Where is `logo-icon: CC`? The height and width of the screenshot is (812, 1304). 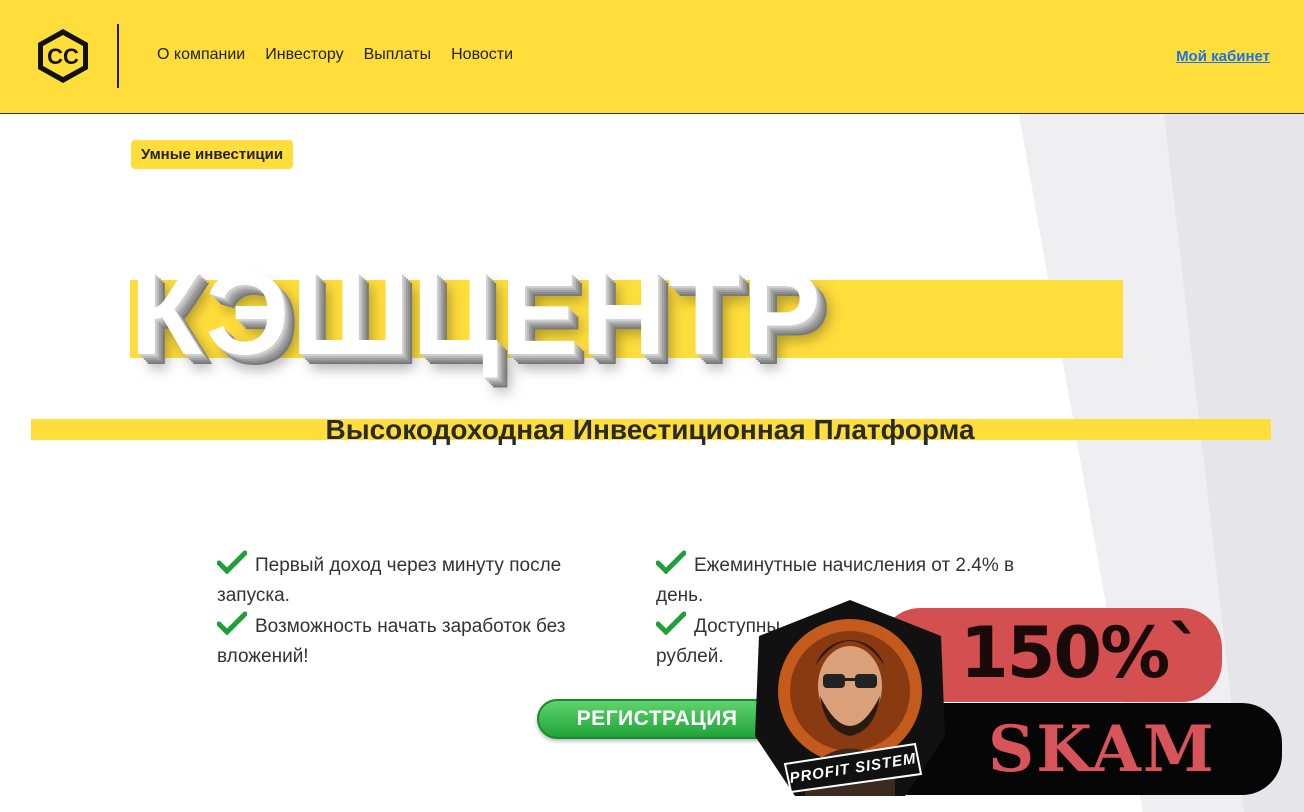
logo-icon: CC is located at coordinates (63, 56).